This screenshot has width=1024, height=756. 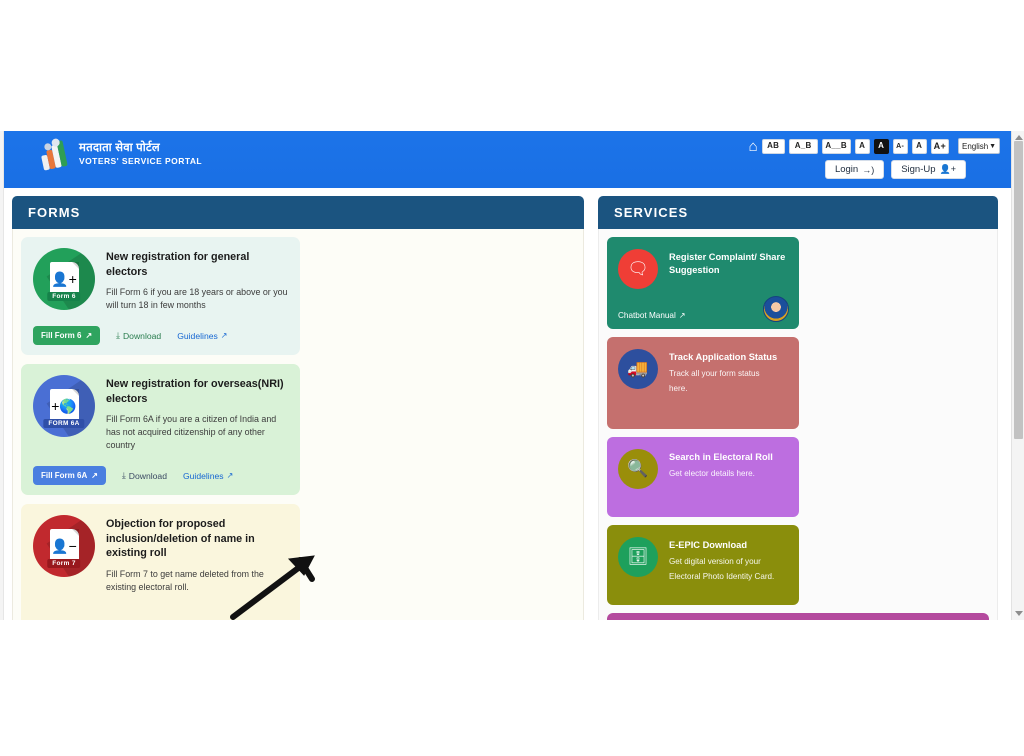 I want to click on person-remove-icon: 👤−, so click(x=64, y=546).